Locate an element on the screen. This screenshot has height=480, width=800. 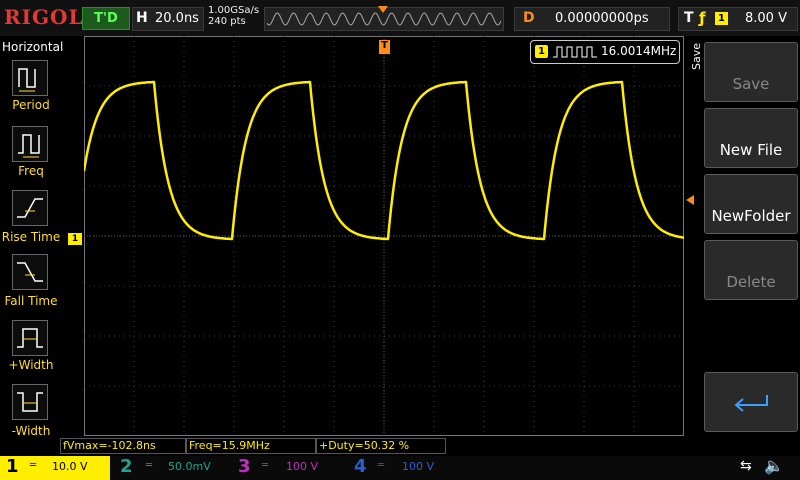
rise-time-icon is located at coordinates (30, 208).